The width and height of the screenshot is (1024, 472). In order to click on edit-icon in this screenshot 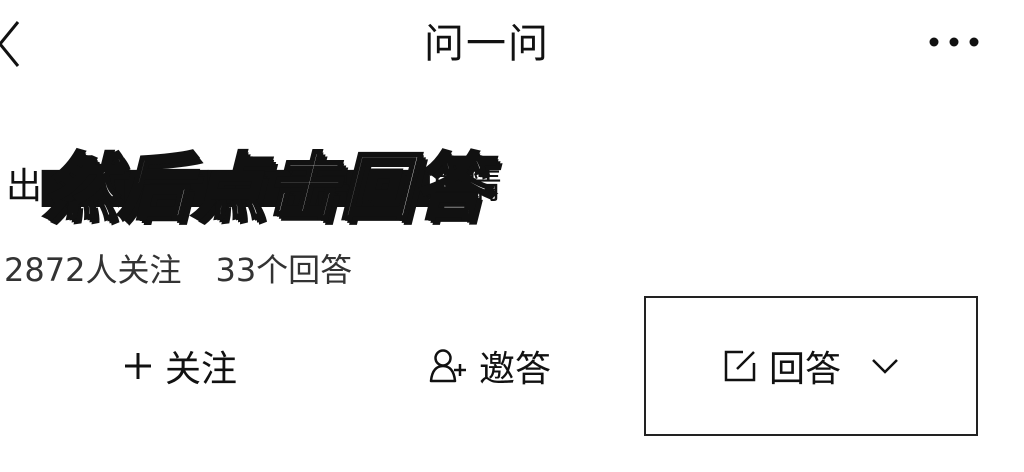, I will do `click(740, 366)`.